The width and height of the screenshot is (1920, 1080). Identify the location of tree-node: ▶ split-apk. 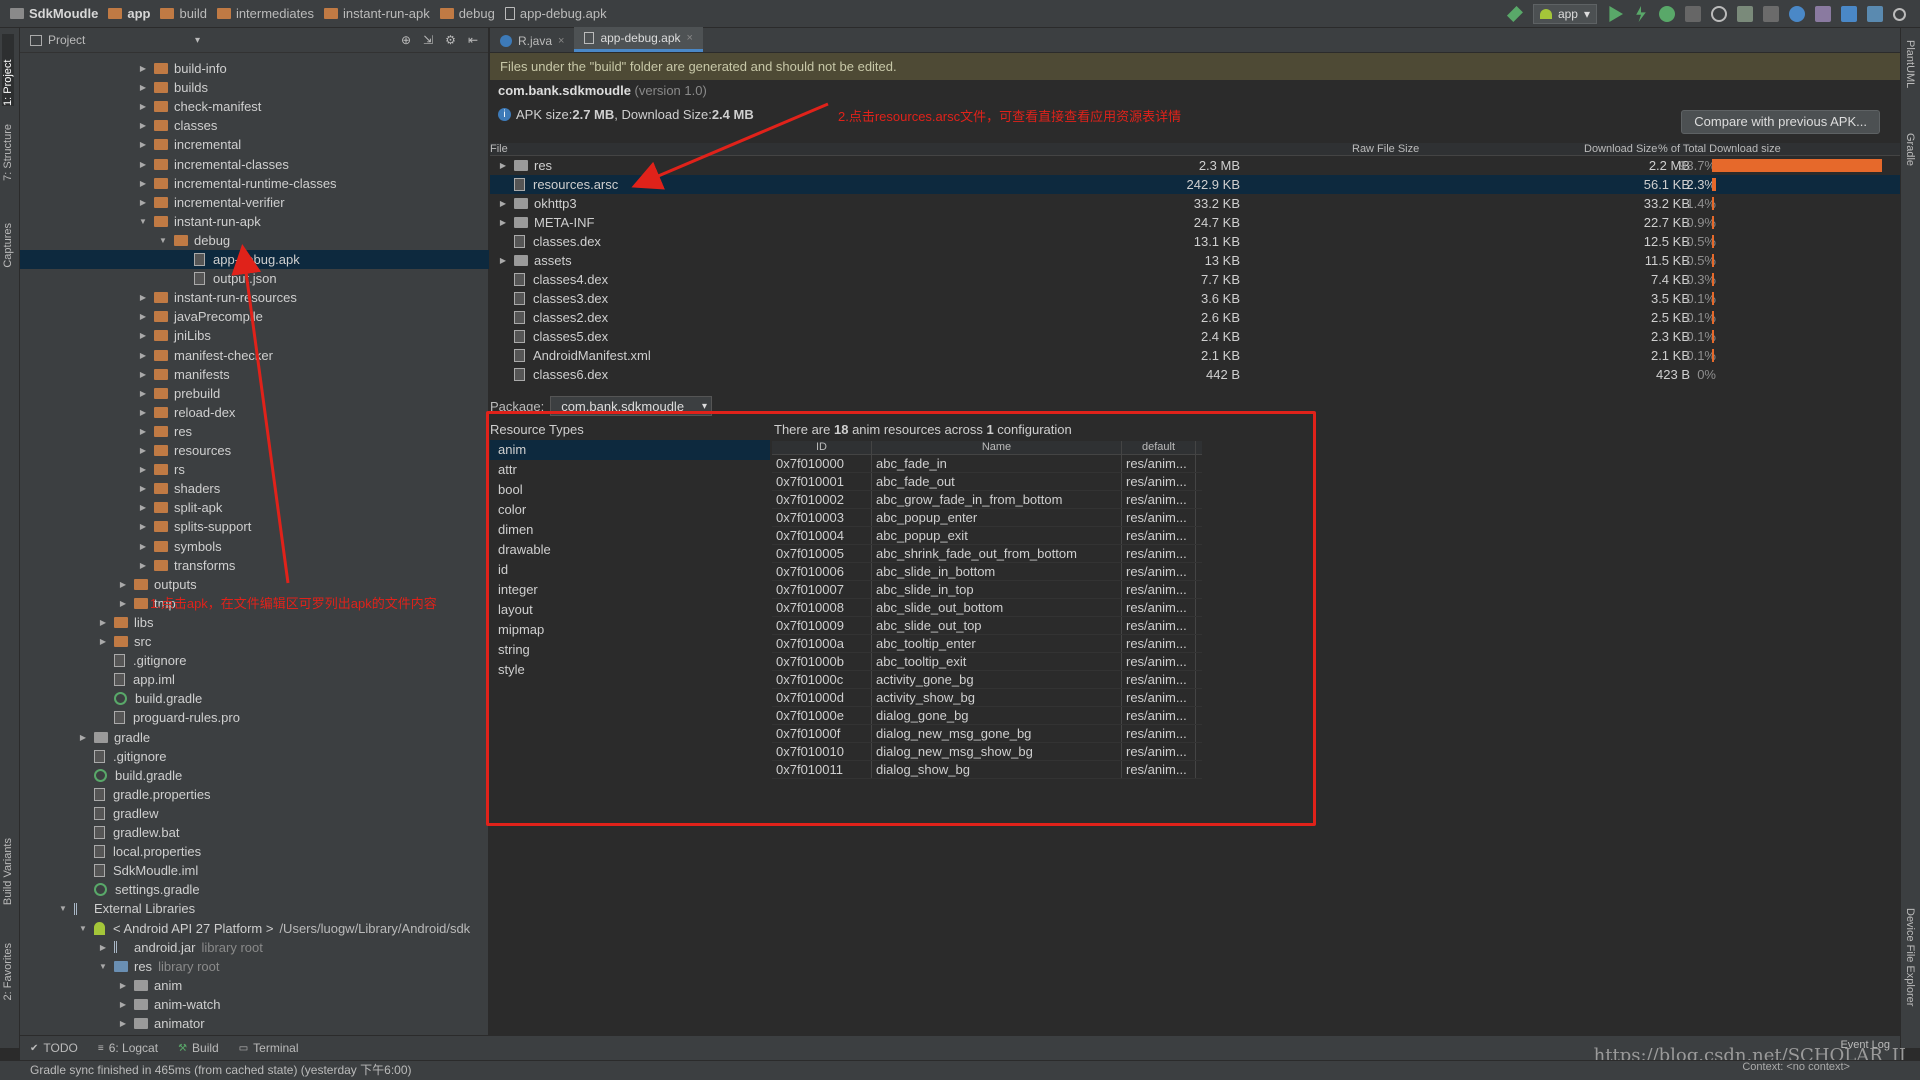
(180, 507).